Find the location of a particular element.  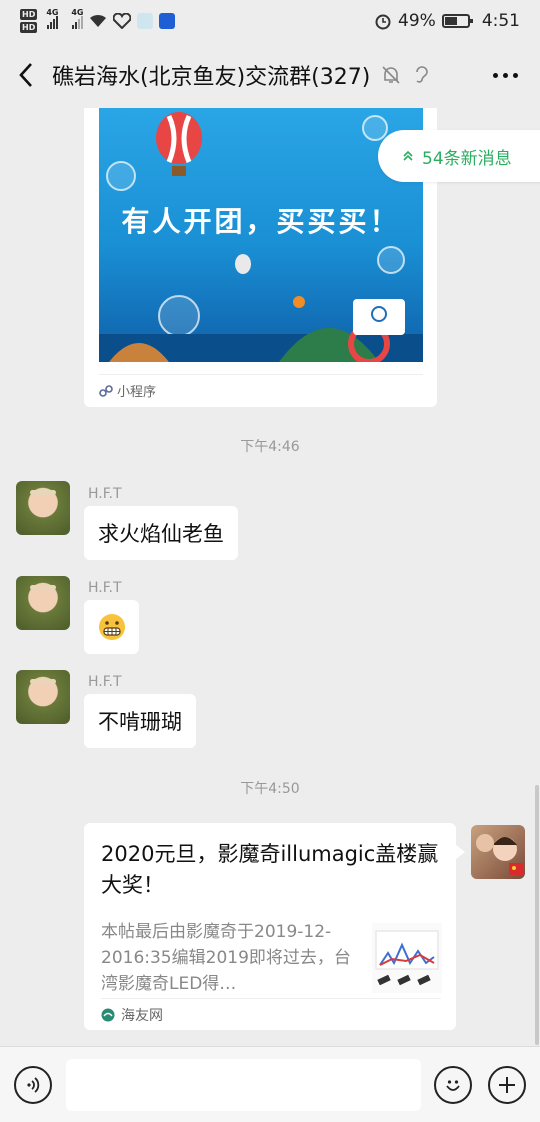

plus-button is located at coordinates (507, 1085).